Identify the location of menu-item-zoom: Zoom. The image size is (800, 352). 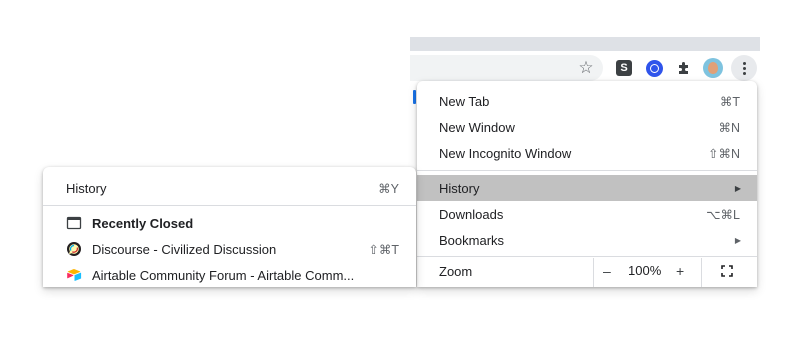
(502, 271).